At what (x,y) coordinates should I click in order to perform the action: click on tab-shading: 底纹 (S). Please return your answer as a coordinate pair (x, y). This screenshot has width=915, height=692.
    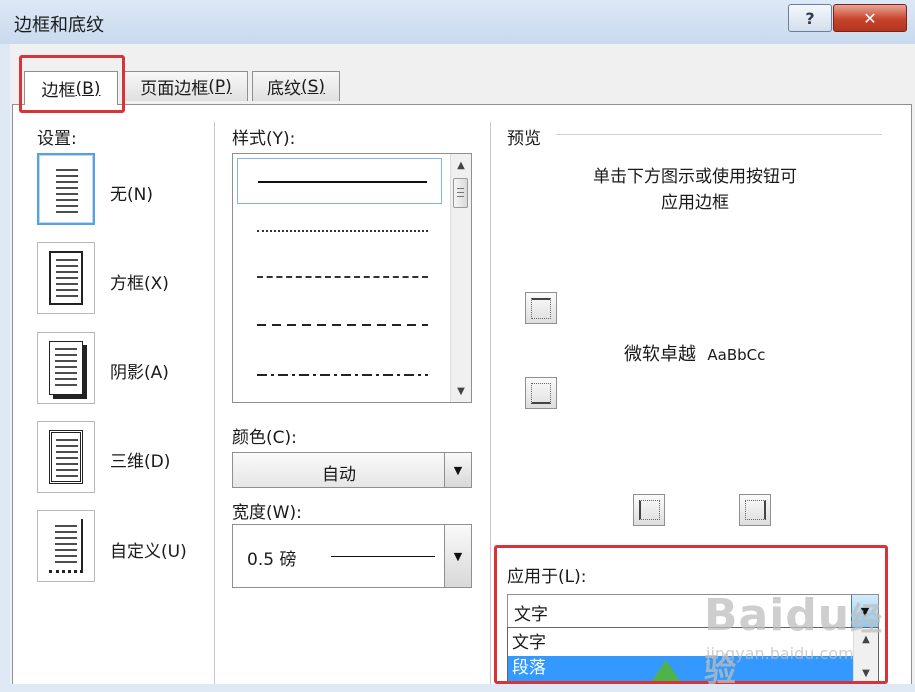
    Looking at the image, I should click on (296, 86).